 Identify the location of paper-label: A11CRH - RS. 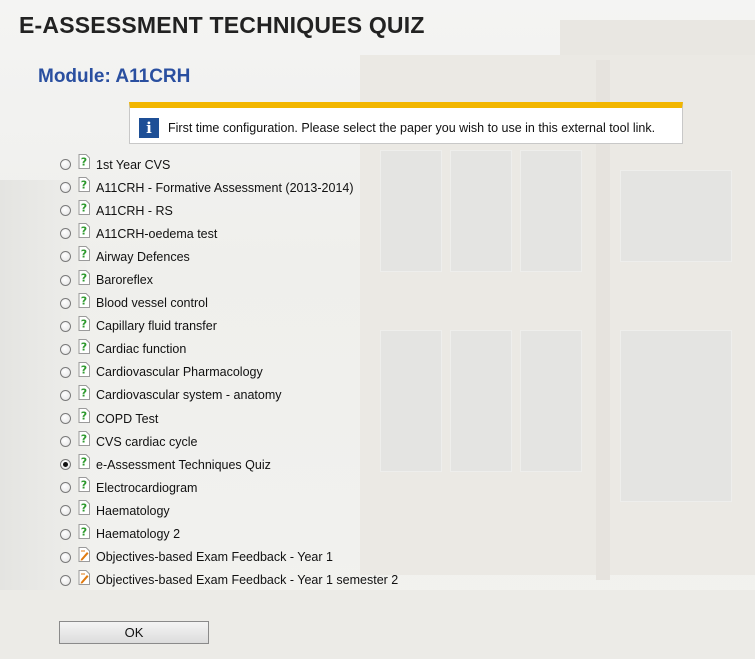
(134, 211).